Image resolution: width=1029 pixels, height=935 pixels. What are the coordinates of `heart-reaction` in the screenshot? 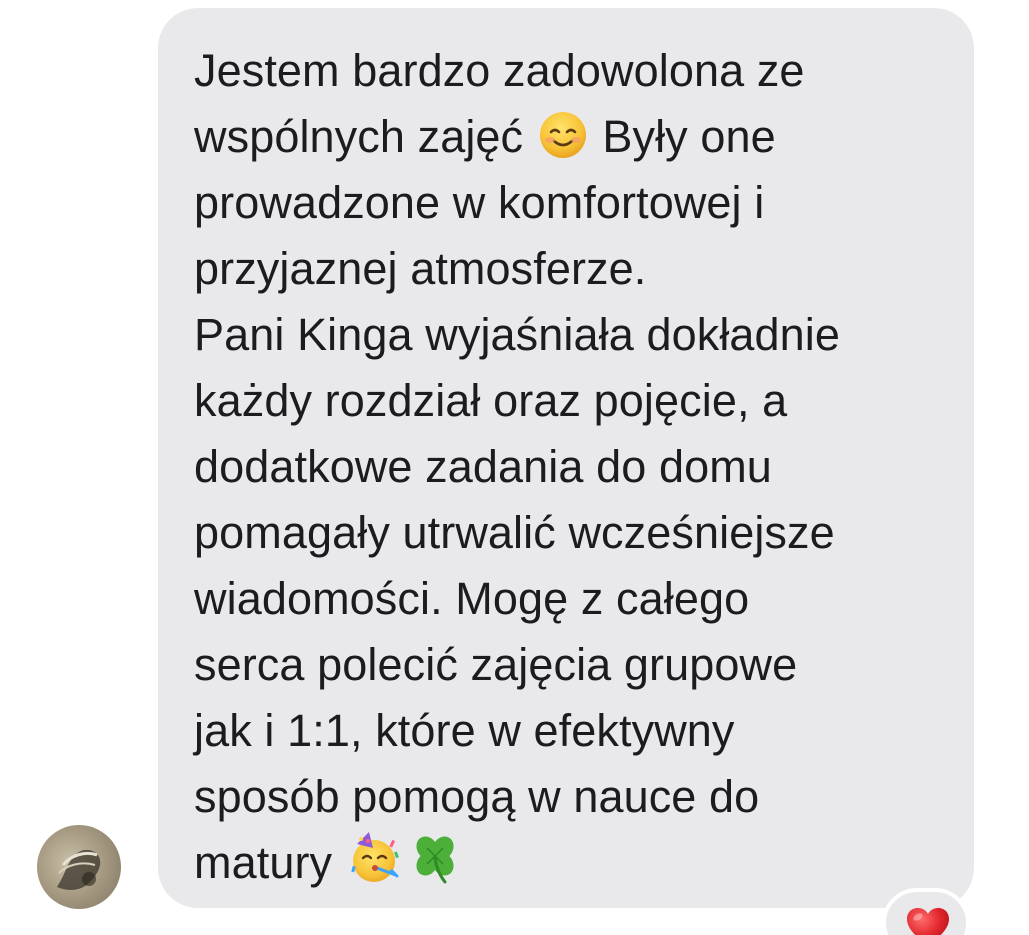 It's located at (926, 911).